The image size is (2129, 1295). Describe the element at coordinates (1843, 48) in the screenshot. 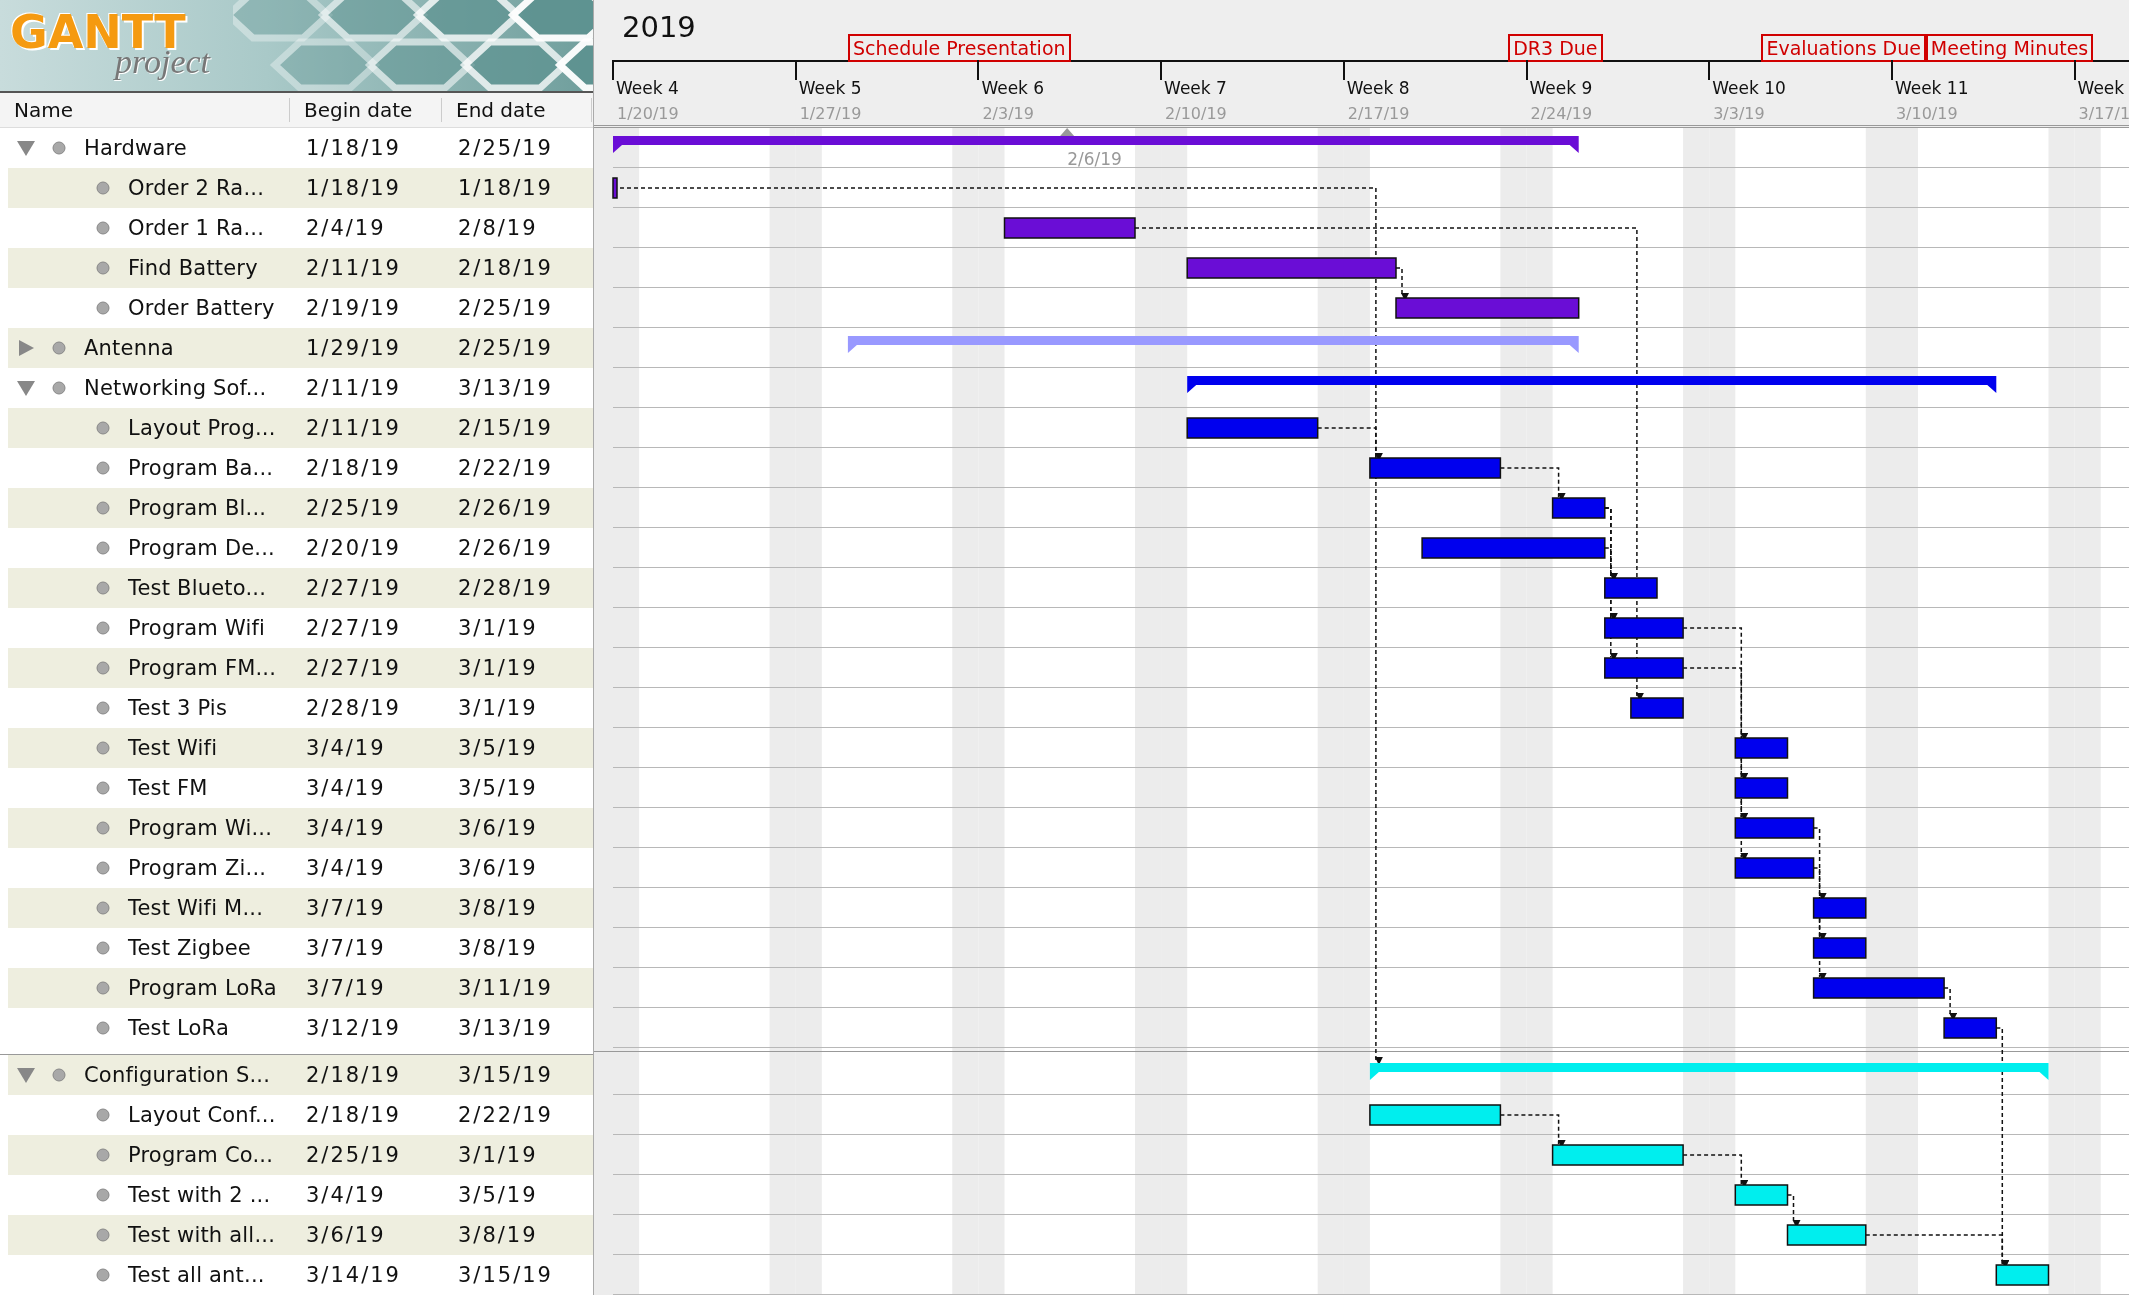

I see `milestone-label: Evaluations Due` at that location.